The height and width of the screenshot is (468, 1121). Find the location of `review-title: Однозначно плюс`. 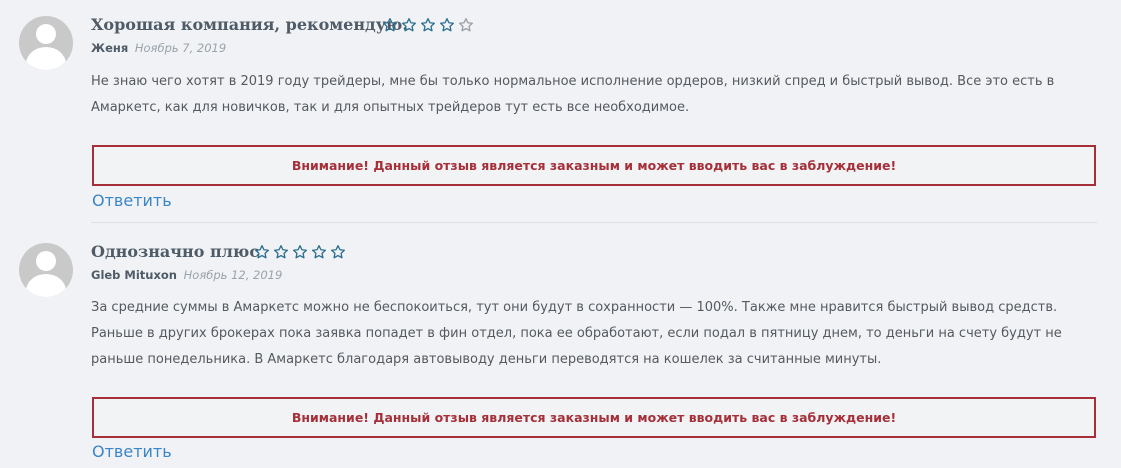

review-title: Однозначно плюс is located at coordinates (175, 251).